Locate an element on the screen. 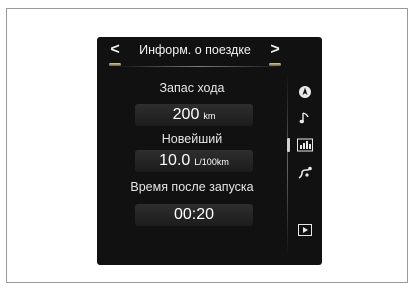 This screenshot has width=420, height=289. time-since-start-value-box: 00:20 is located at coordinates (194, 215).